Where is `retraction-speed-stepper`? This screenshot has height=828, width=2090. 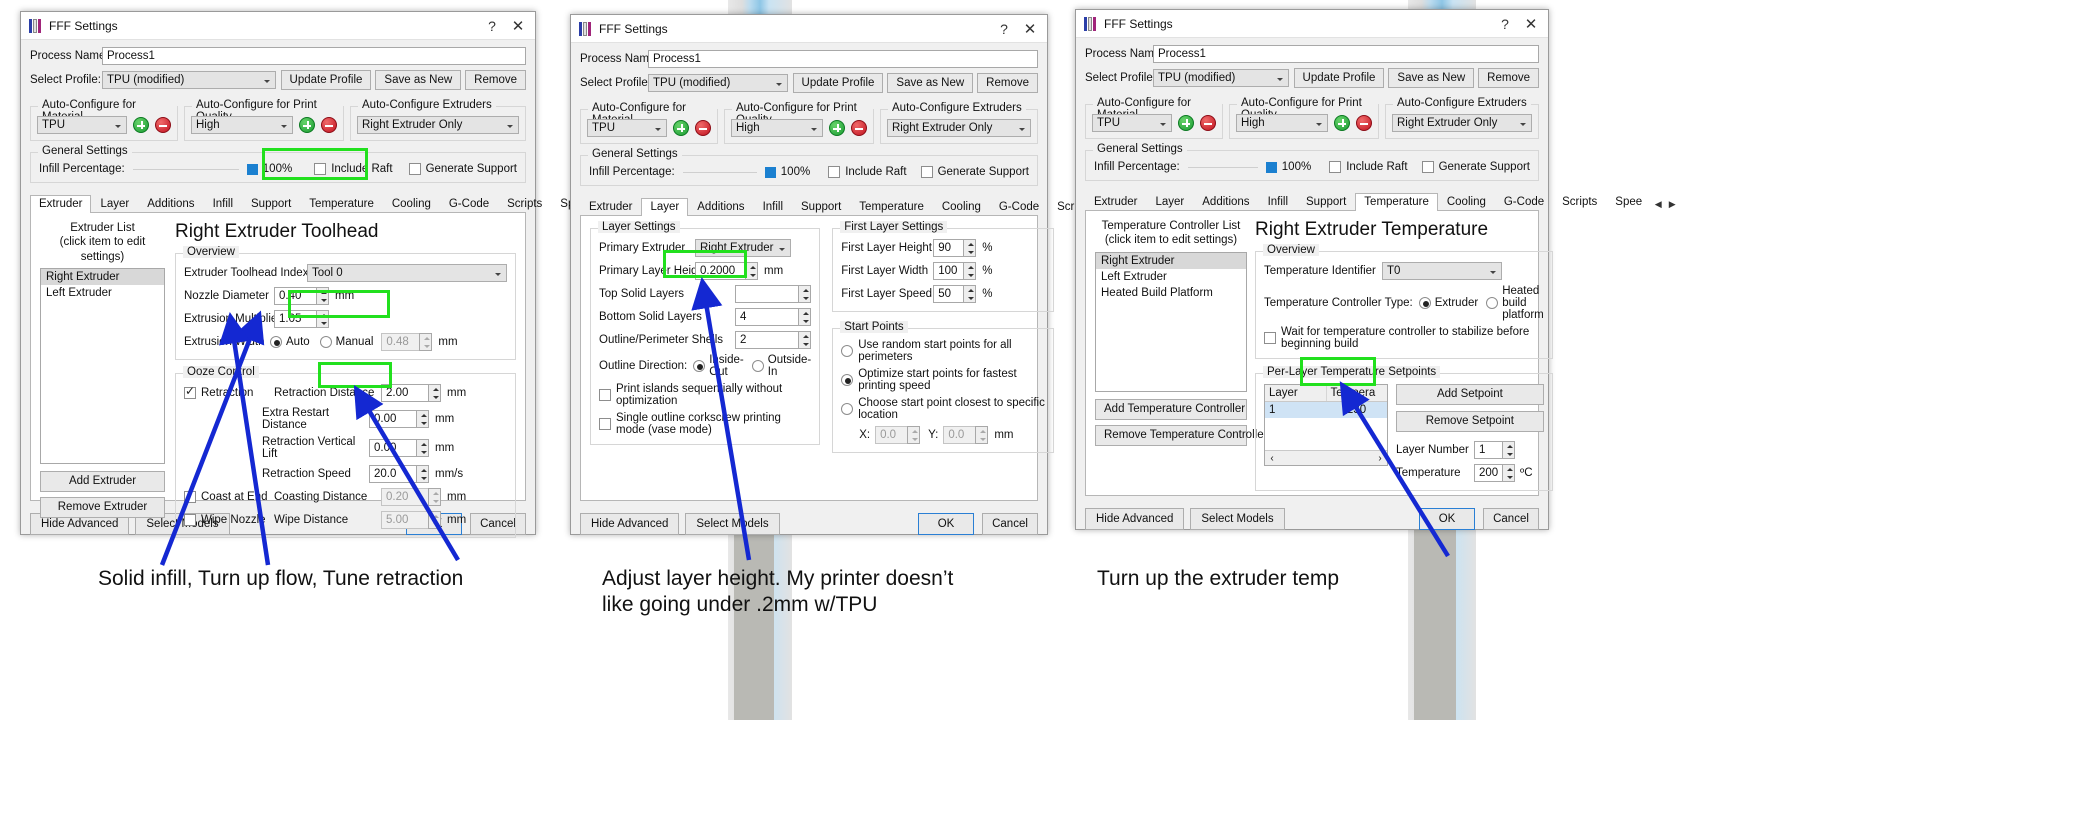 retraction-speed-stepper is located at coordinates (422, 474).